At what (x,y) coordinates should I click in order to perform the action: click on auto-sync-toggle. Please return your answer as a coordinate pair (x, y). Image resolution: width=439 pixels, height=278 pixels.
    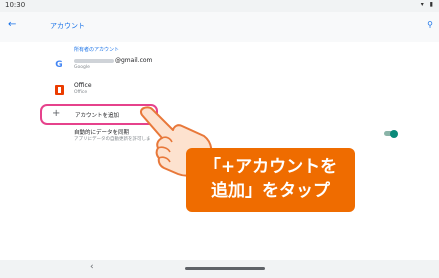
    Looking at the image, I should click on (391, 133).